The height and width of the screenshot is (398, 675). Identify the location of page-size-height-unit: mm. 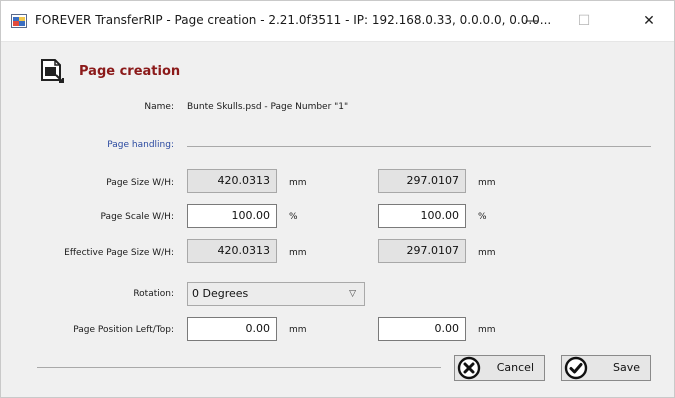
(487, 183).